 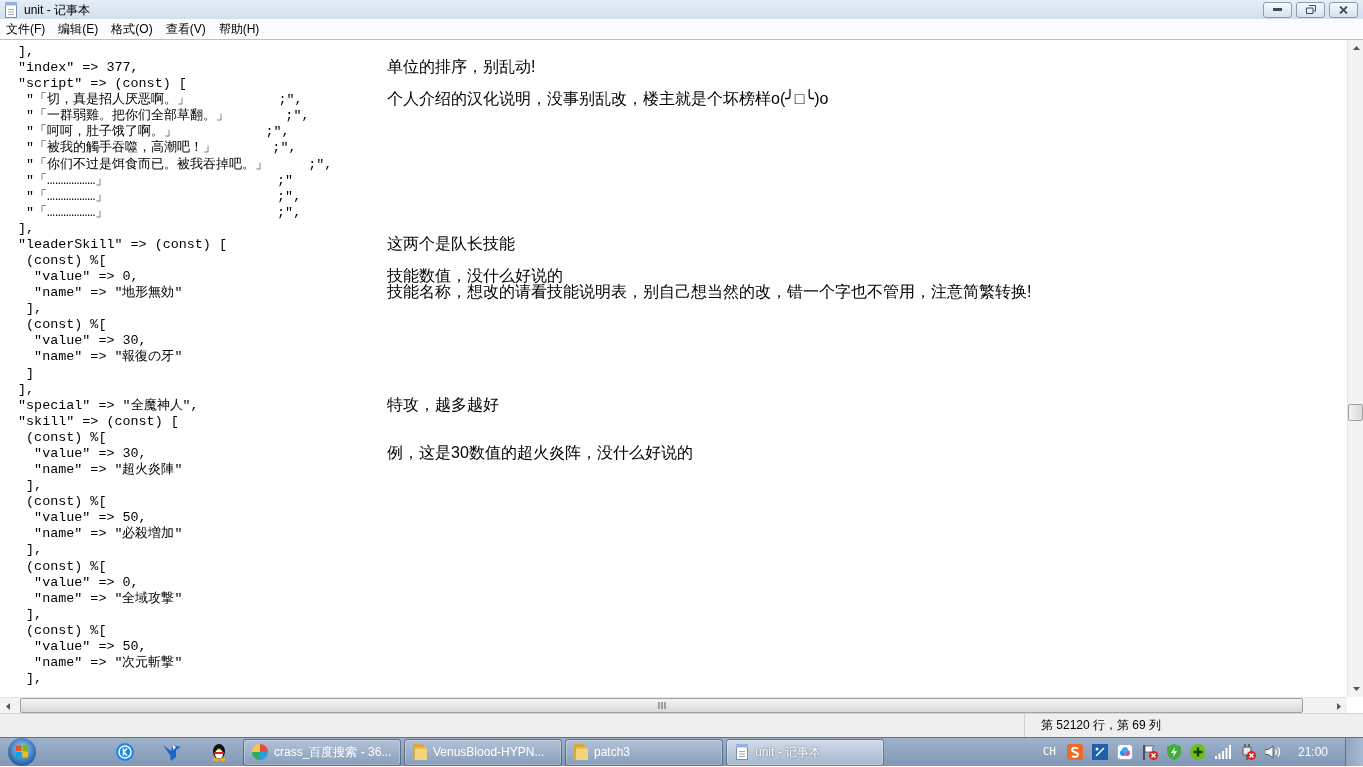 I want to click on close-button, so click(x=1343, y=9).